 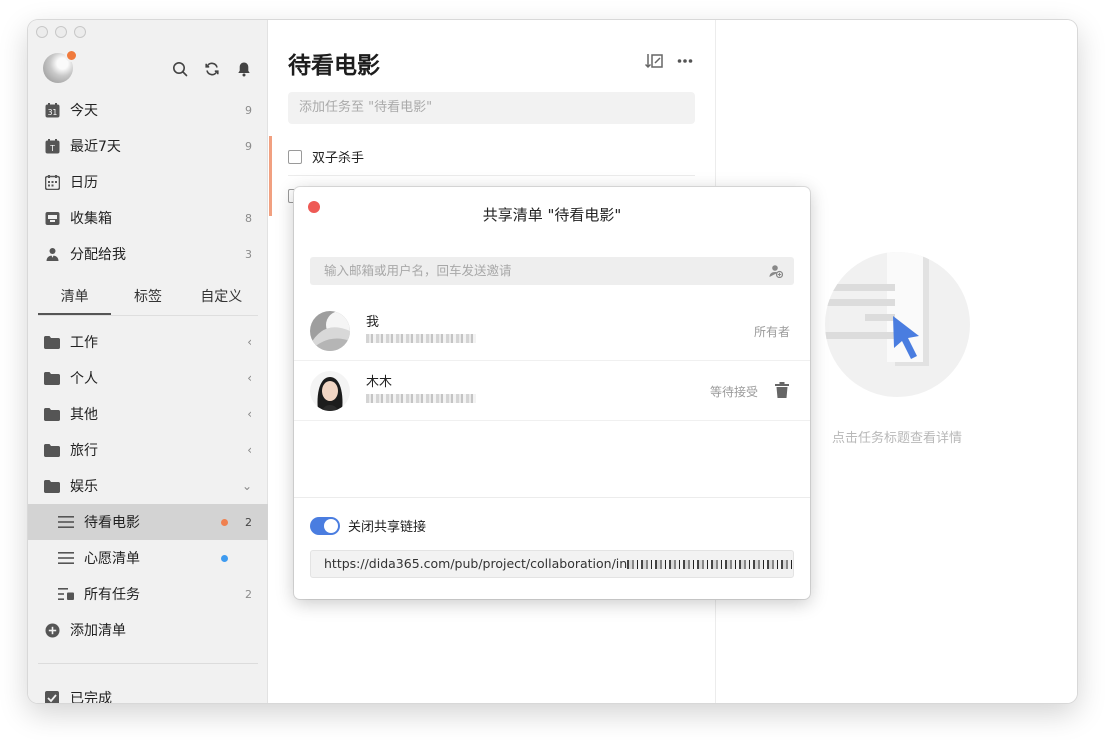 I want to click on folder-personal: 个人 ‹, so click(x=148, y=378).